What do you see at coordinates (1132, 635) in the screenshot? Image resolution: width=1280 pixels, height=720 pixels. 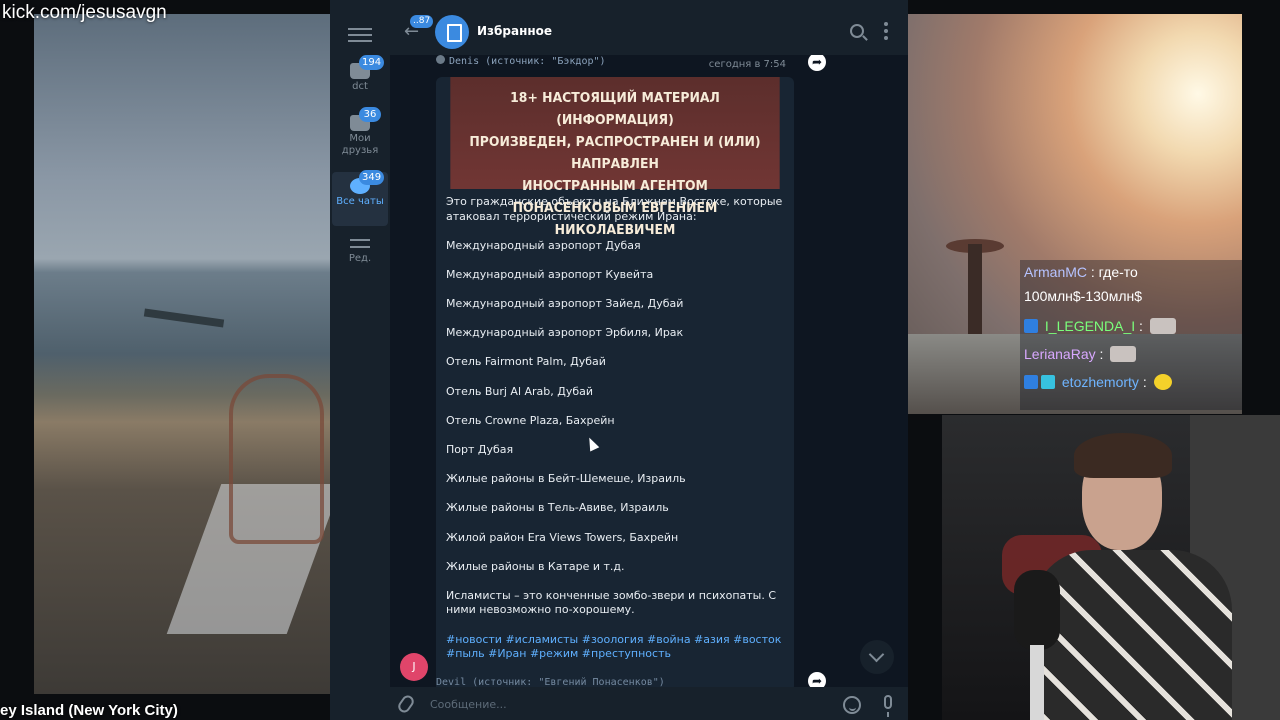 I see `plaid-shirt` at bounding box center [1132, 635].